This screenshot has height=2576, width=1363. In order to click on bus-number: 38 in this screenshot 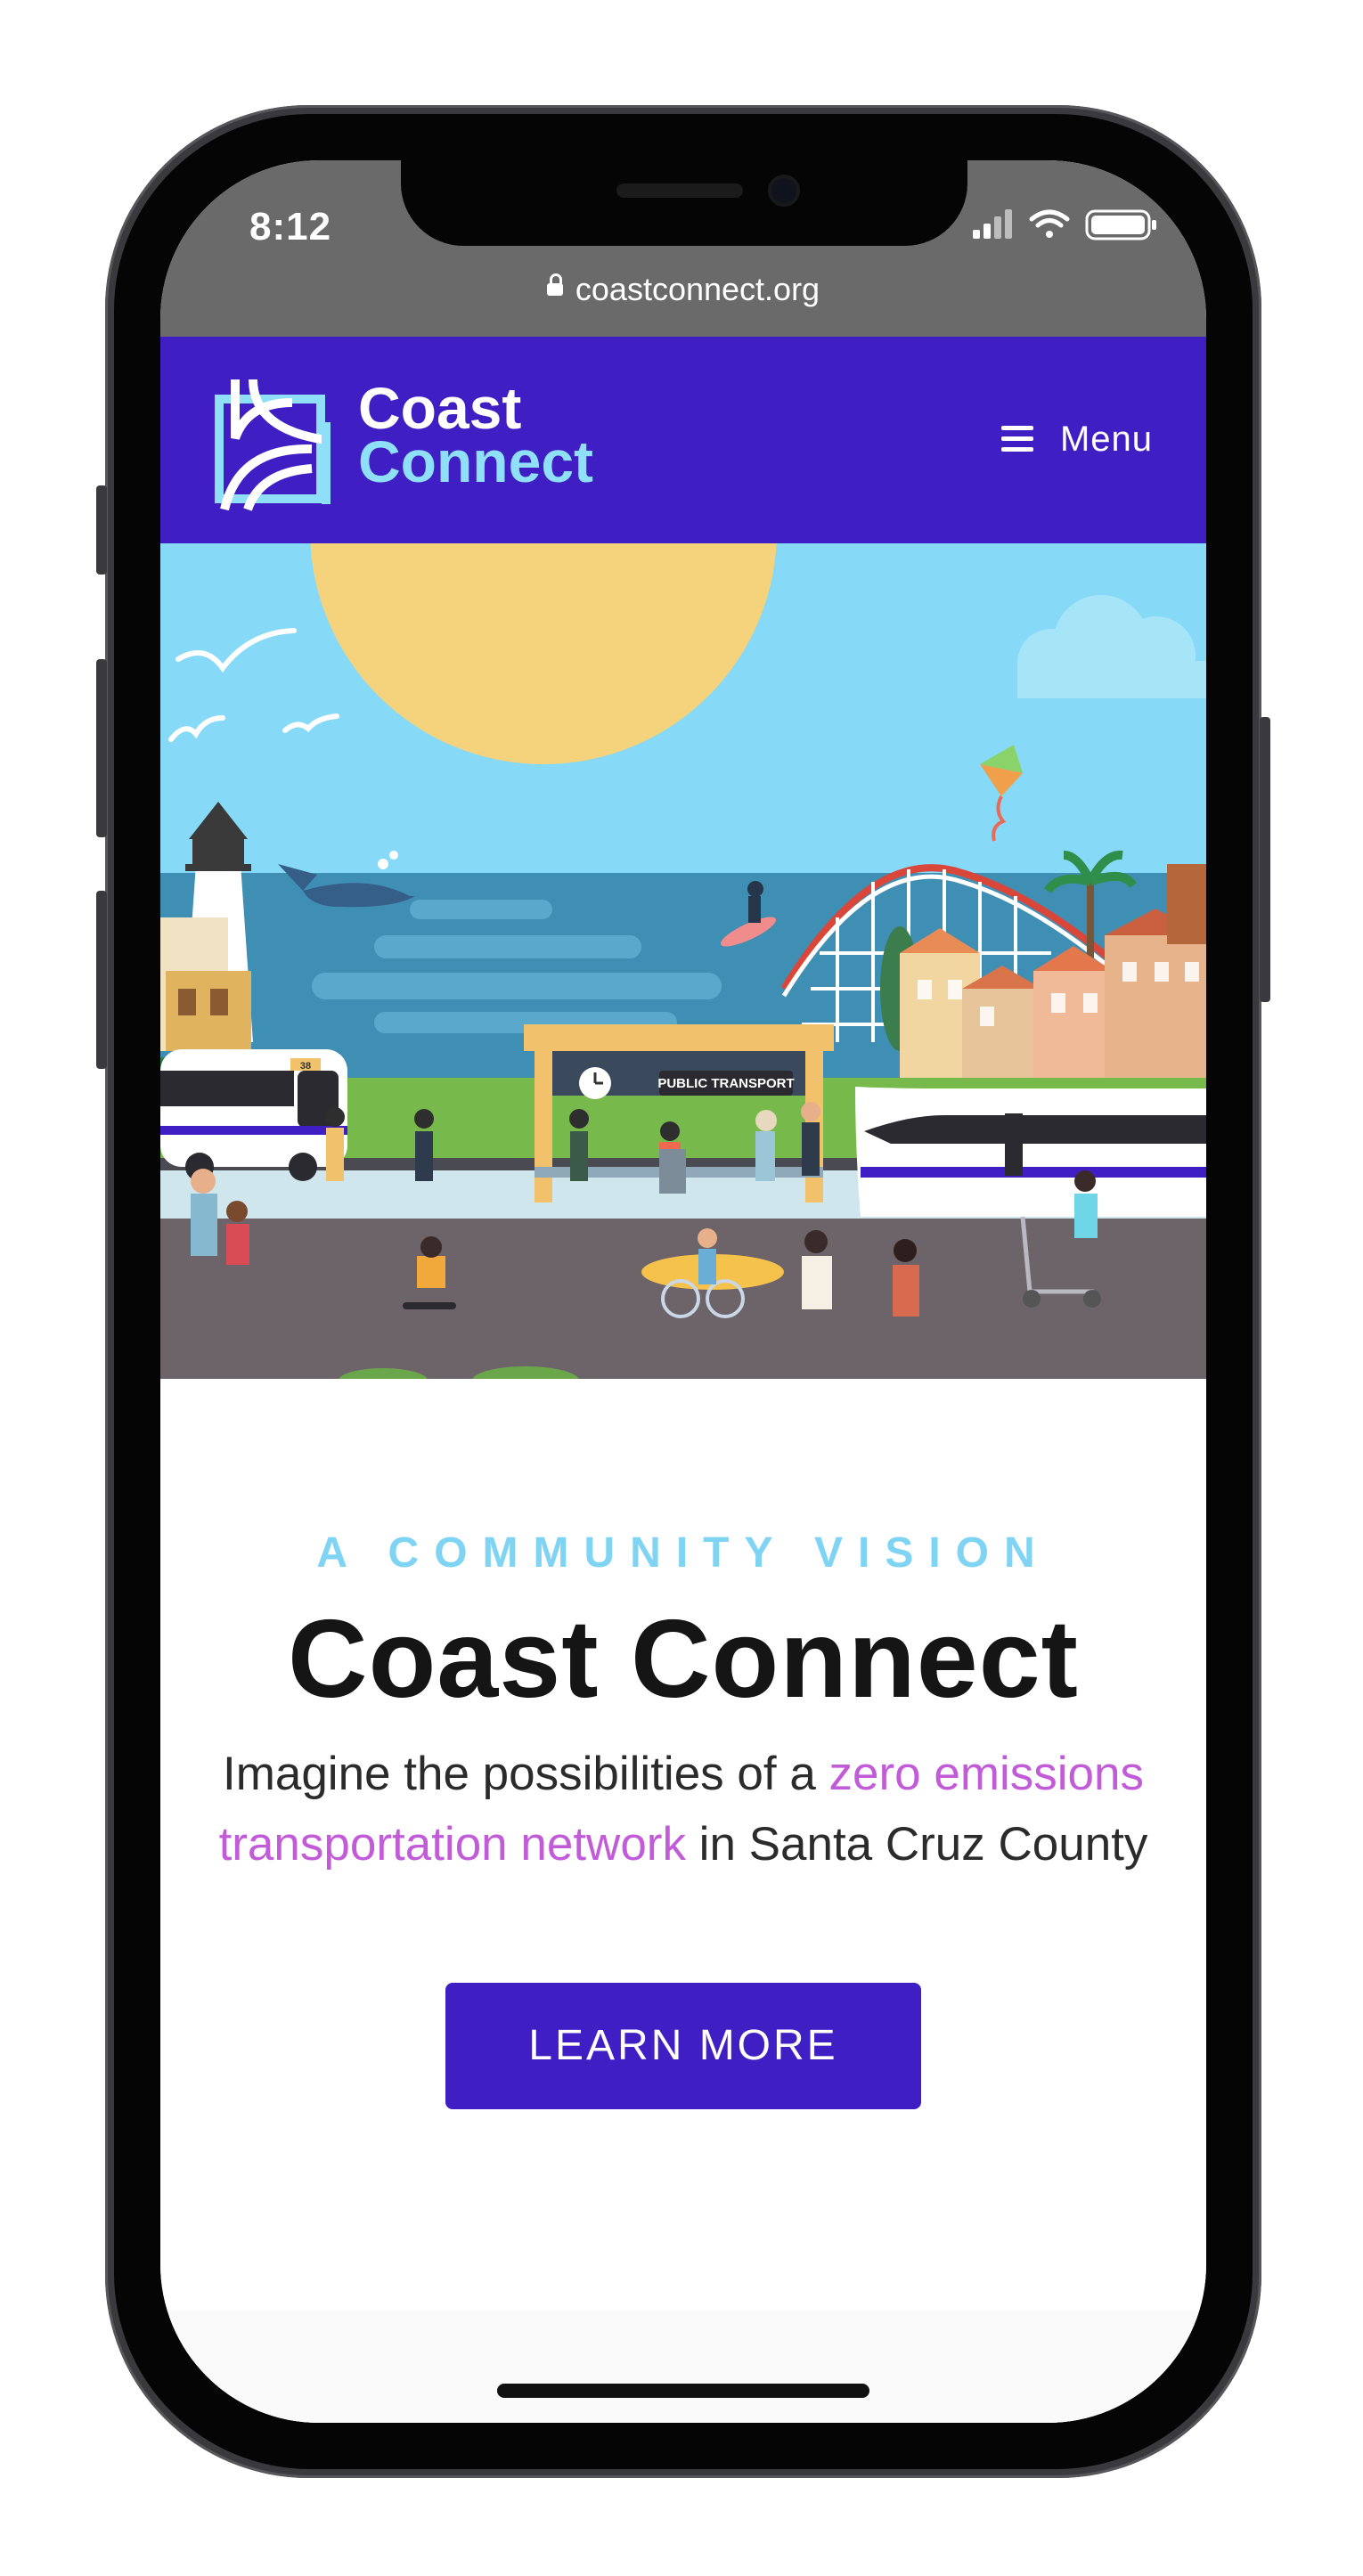, I will do `click(305, 1066)`.